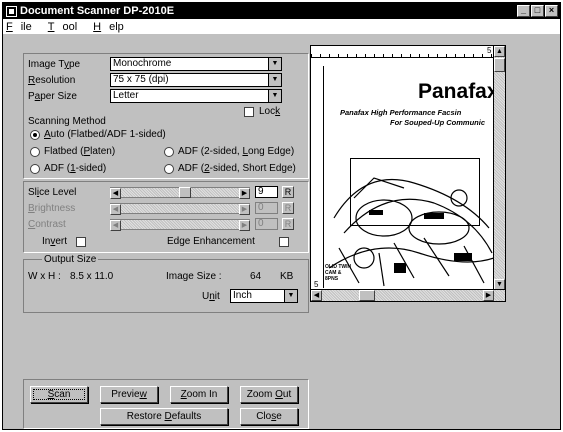 This screenshot has width=563, height=432. Describe the element at coordinates (44, 276) in the screenshot. I see `wxh-label: W x H :` at that location.